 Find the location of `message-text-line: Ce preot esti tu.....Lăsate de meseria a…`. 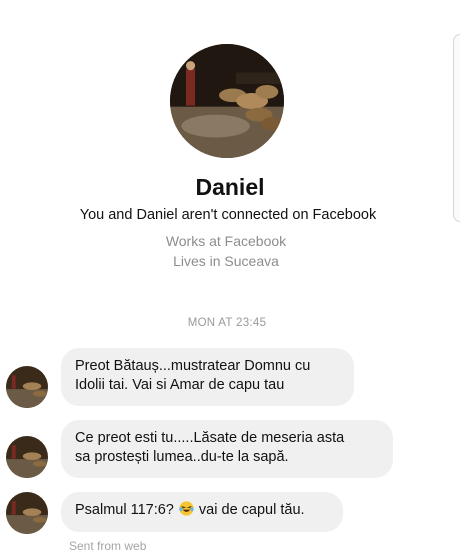

message-text-line: Ce preot esti tu.....Lăsate de meseria a… is located at coordinates (210, 438).